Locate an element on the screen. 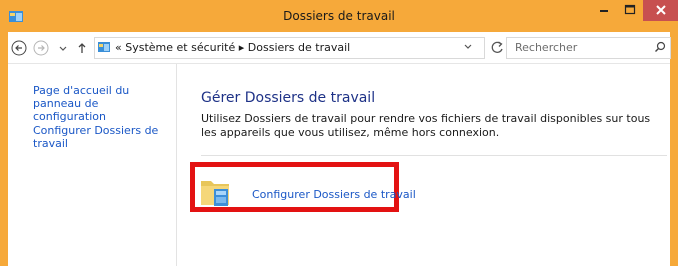 This screenshot has height=266, width=678. close-button is located at coordinates (660, 10).